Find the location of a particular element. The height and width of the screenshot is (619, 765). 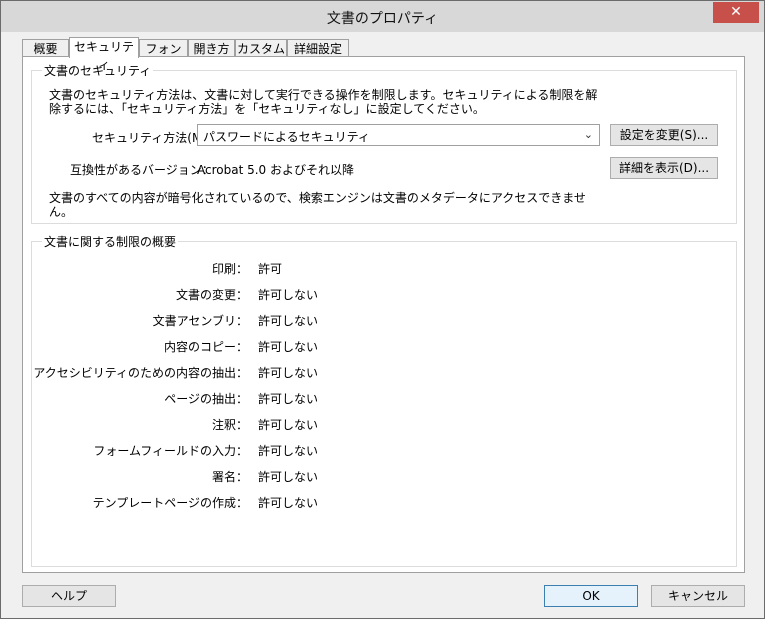

compat-version-label: 互換性があるバージョン： is located at coordinates (142, 170).